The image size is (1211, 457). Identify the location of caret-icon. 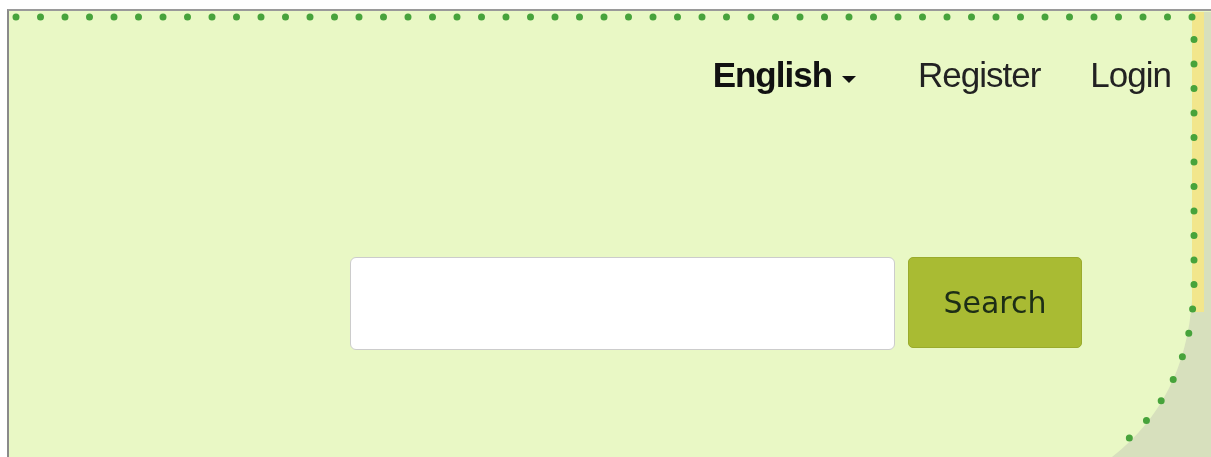
(849, 79).